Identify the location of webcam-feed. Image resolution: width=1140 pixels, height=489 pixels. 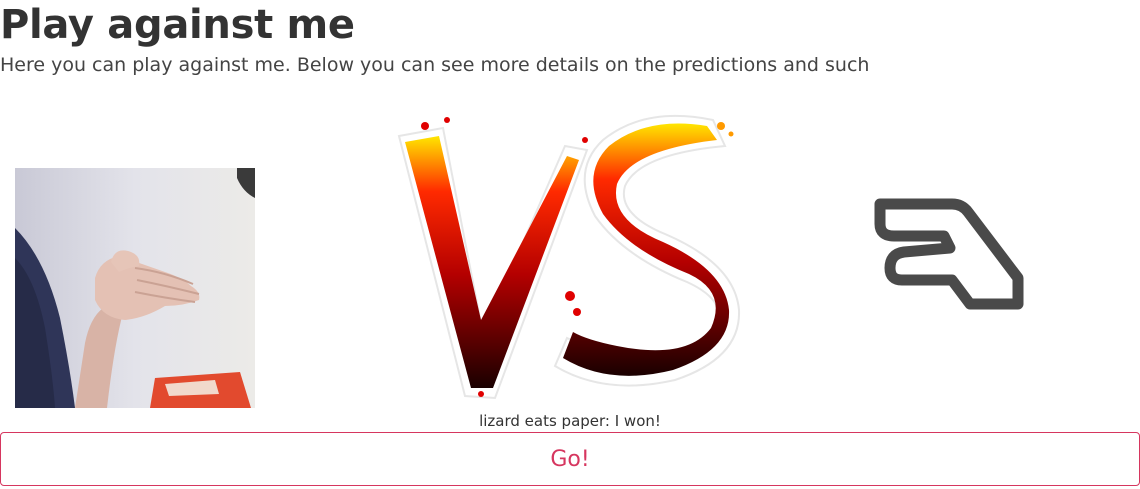
(135, 288).